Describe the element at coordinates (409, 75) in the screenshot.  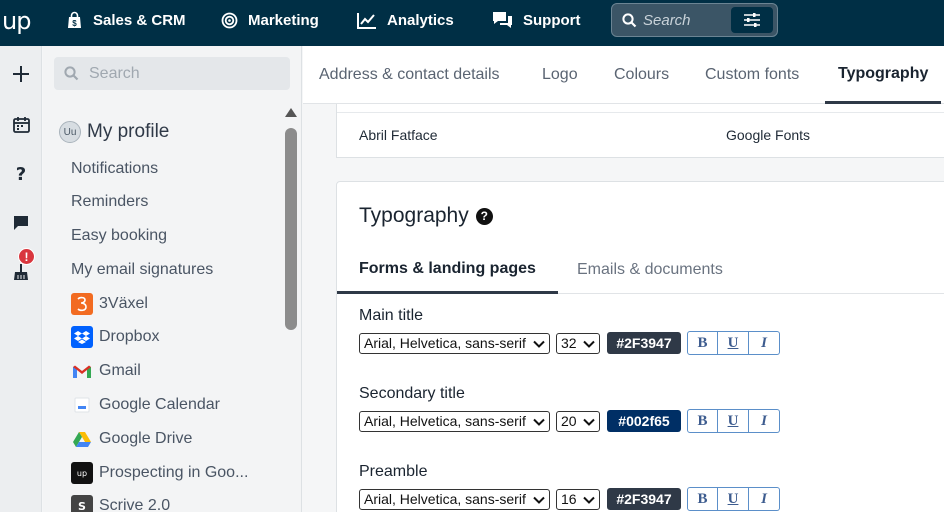
I see `tab-address-contact: Address & contact details` at that location.